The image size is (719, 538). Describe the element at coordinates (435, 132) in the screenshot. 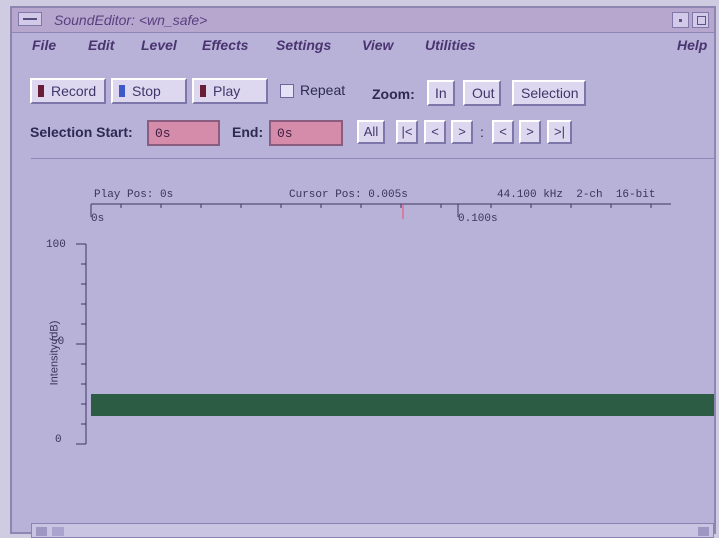

I see `step-back-button: <` at that location.